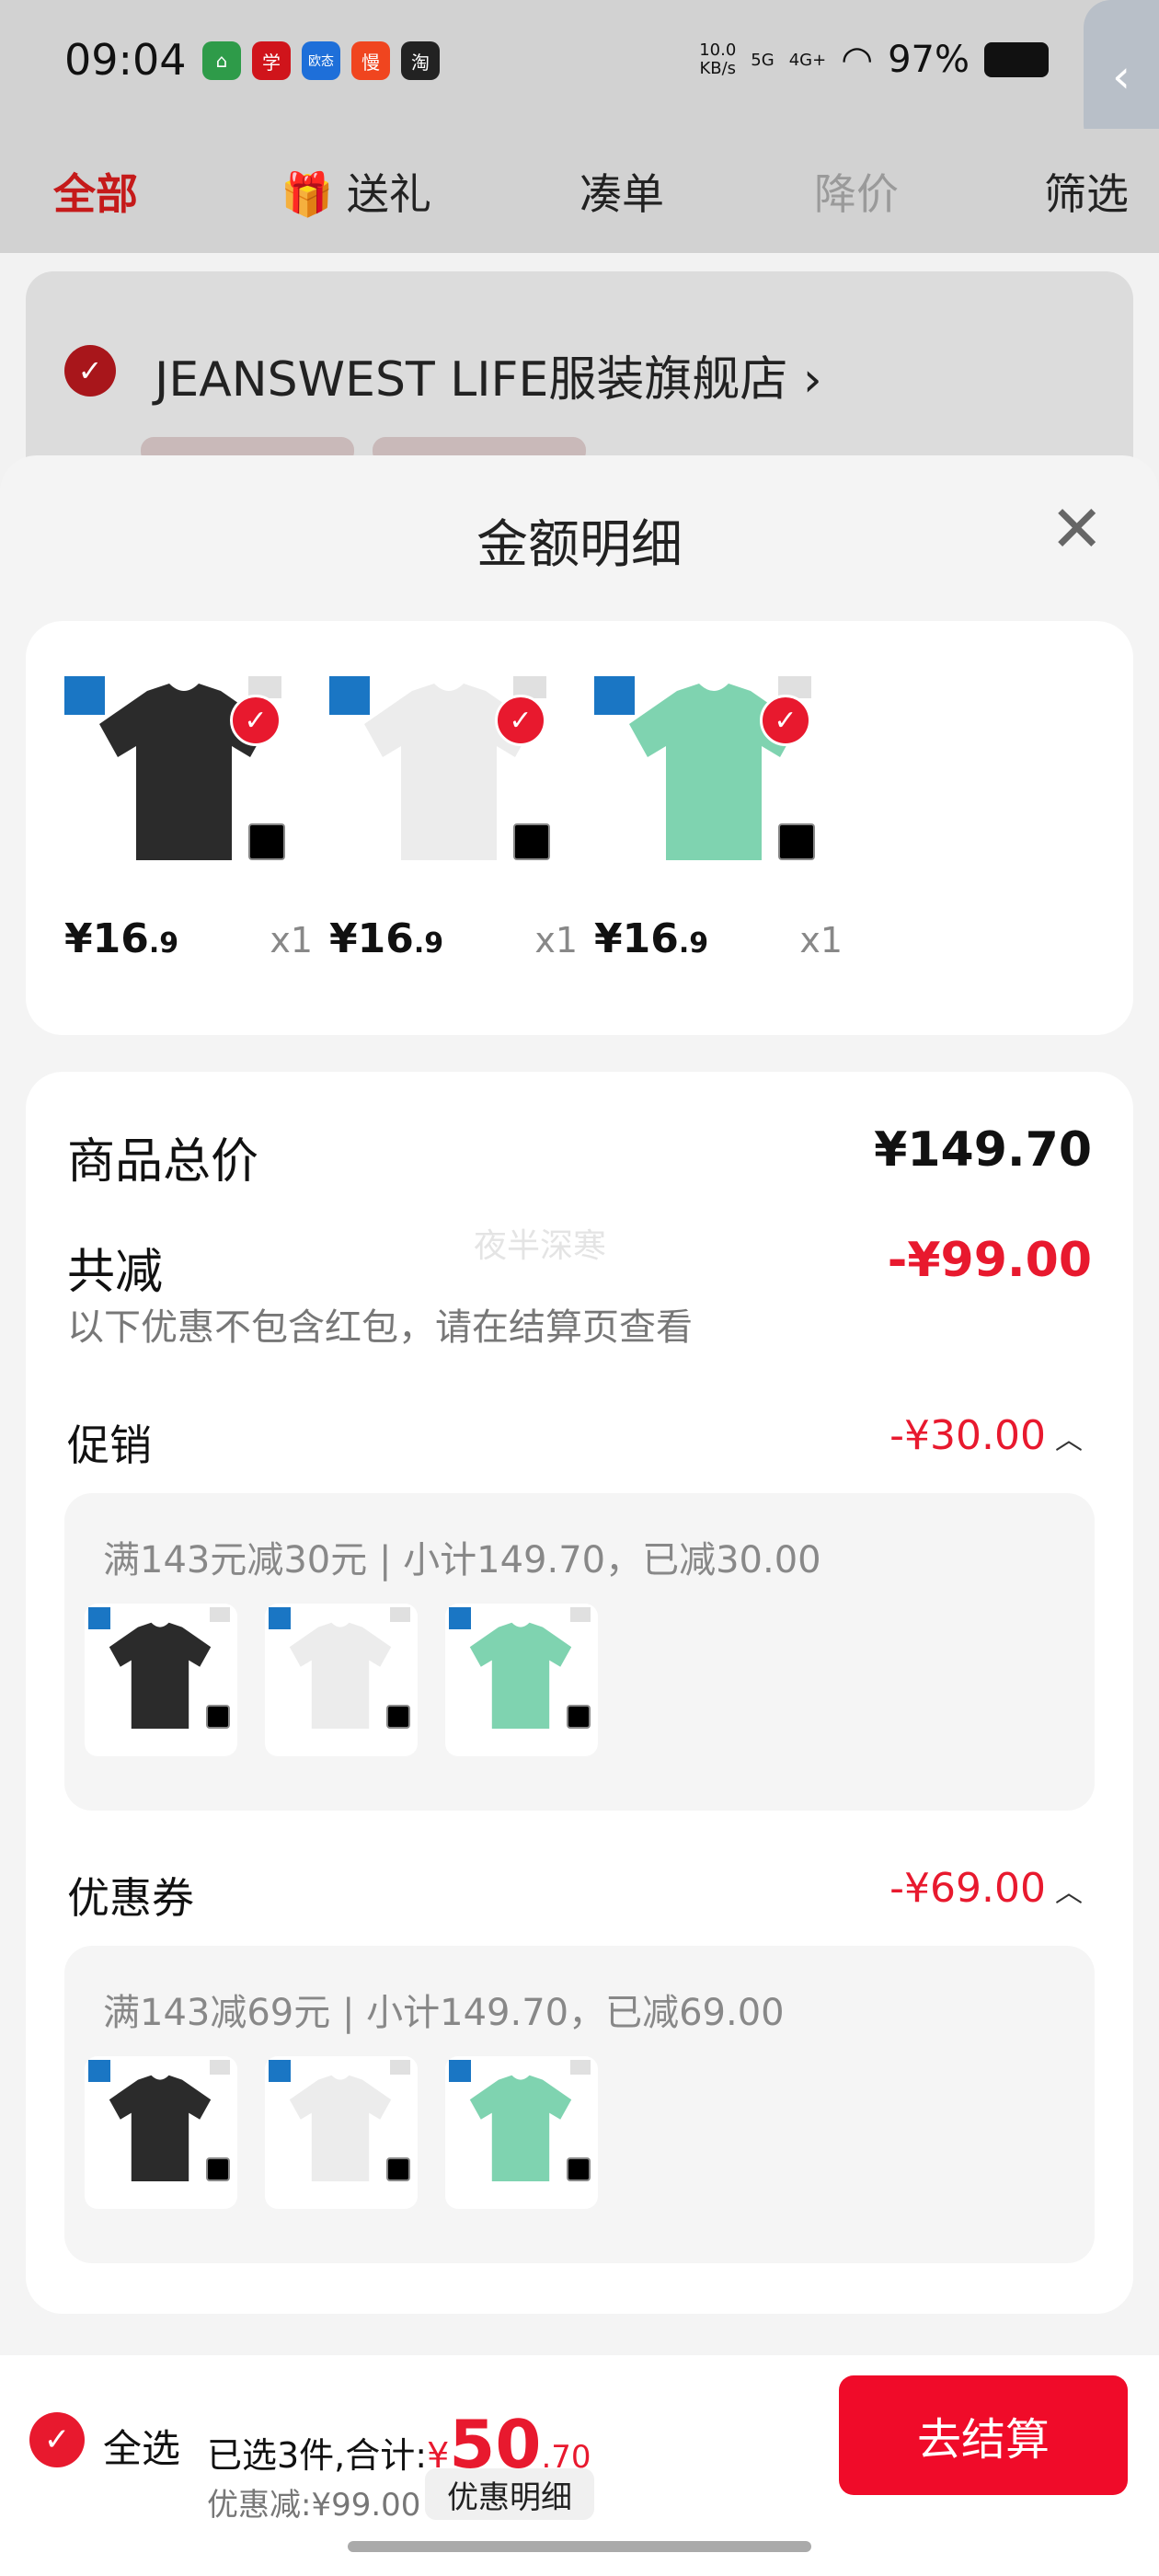  What do you see at coordinates (857, 60) in the screenshot?
I see `wifi-icon: ◠` at bounding box center [857, 60].